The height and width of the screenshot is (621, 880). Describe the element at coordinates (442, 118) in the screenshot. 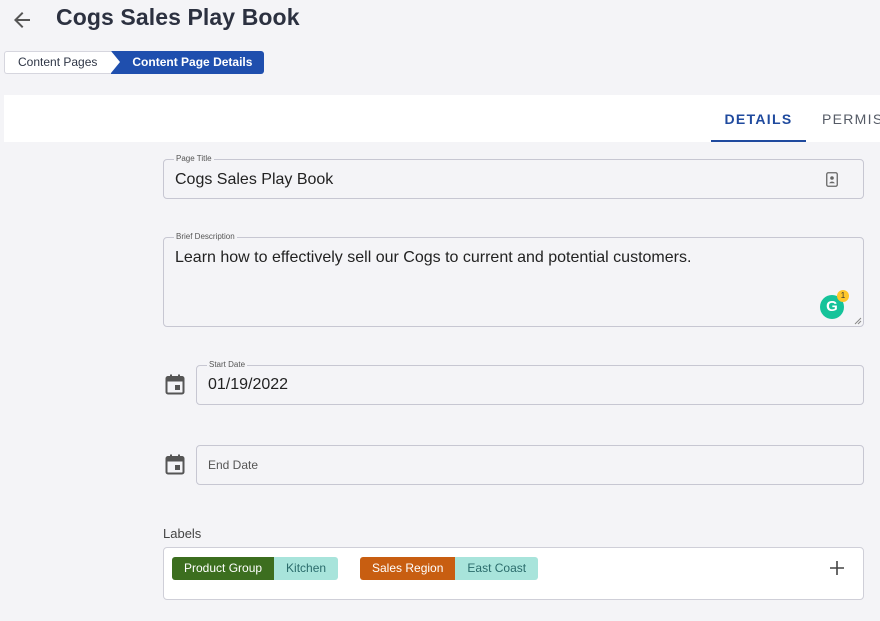

I see `tab-bar: DETAILS PERMIS` at that location.